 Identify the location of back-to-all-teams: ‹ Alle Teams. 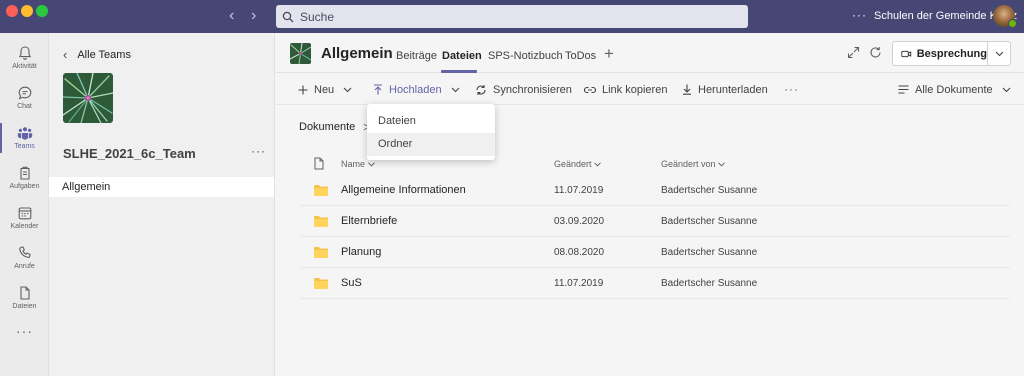
(97, 54).